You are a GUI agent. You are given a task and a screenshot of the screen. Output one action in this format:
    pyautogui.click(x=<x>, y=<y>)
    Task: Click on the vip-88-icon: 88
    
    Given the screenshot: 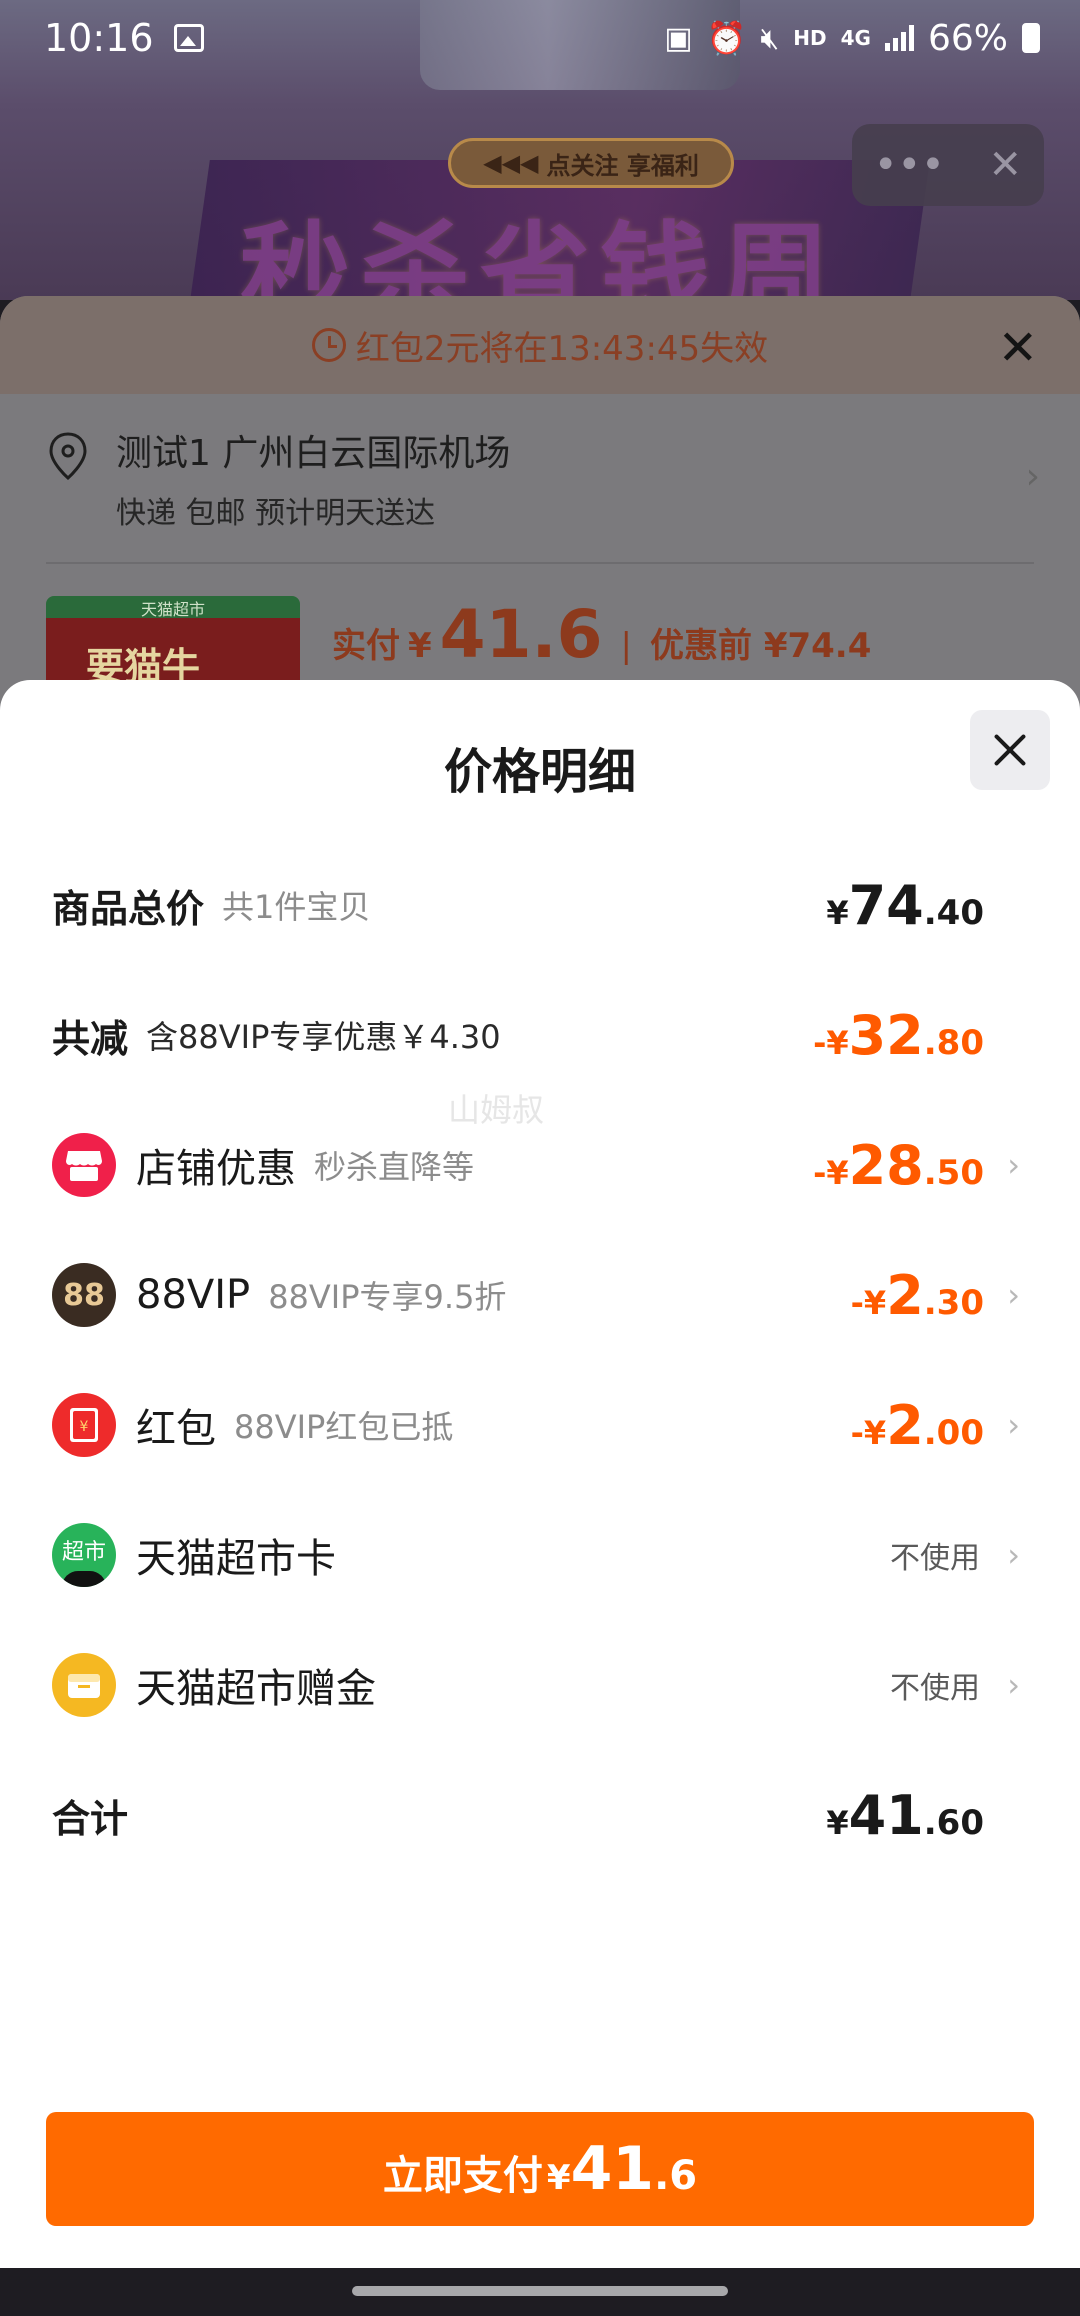 What is the action you would take?
    pyautogui.click(x=84, y=1295)
    